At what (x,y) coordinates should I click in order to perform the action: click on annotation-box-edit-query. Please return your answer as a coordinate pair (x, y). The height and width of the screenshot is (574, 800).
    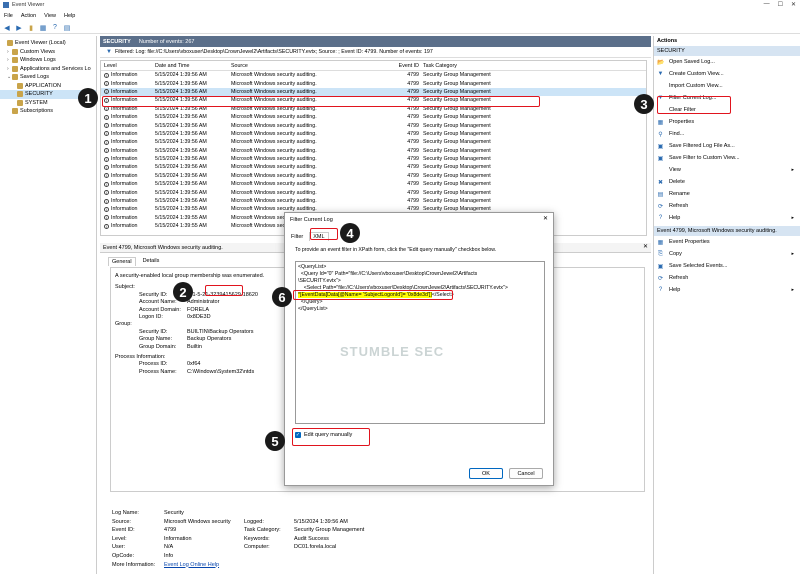
    Looking at the image, I should click on (331, 437).